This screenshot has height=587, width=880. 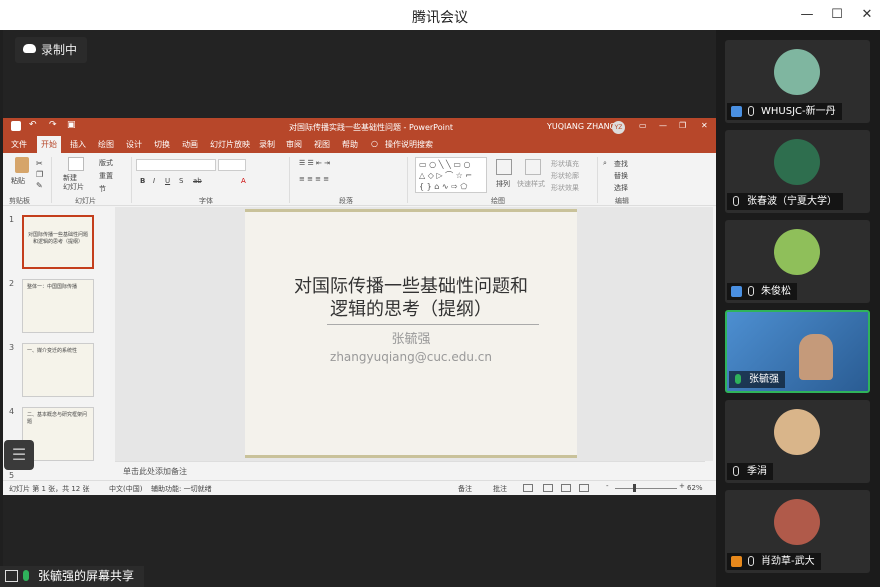 I want to click on shape-fill-button: 形状填充, so click(x=565, y=164).